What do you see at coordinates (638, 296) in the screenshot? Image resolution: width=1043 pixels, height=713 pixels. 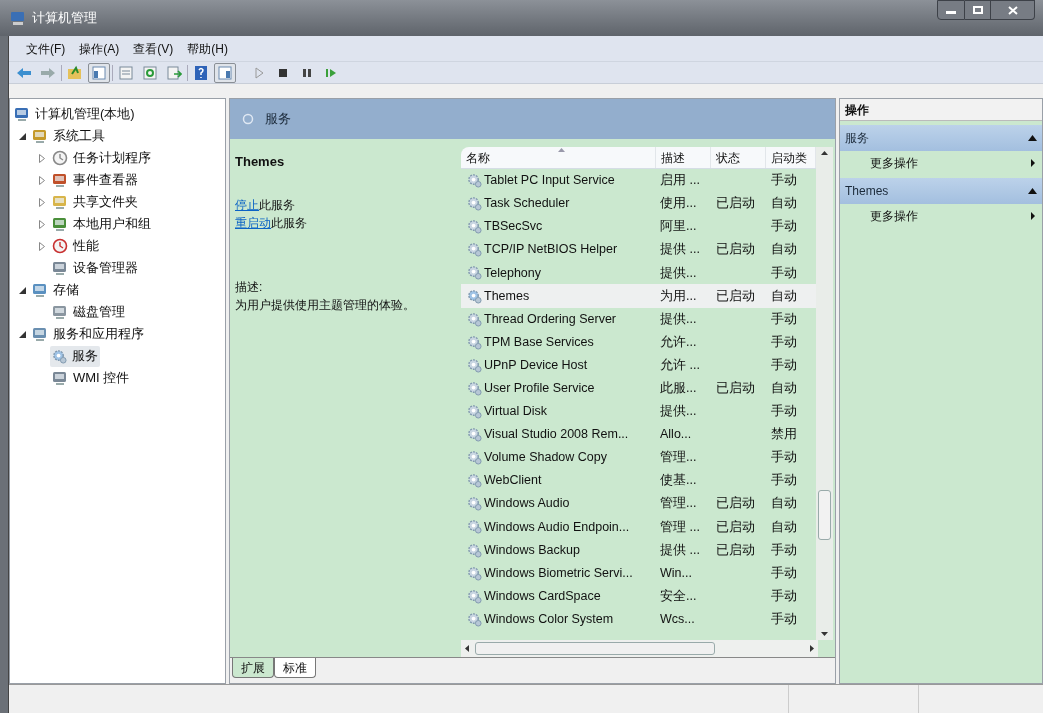 I see `table-row: Themes 为用... 已启动 自动` at bounding box center [638, 296].